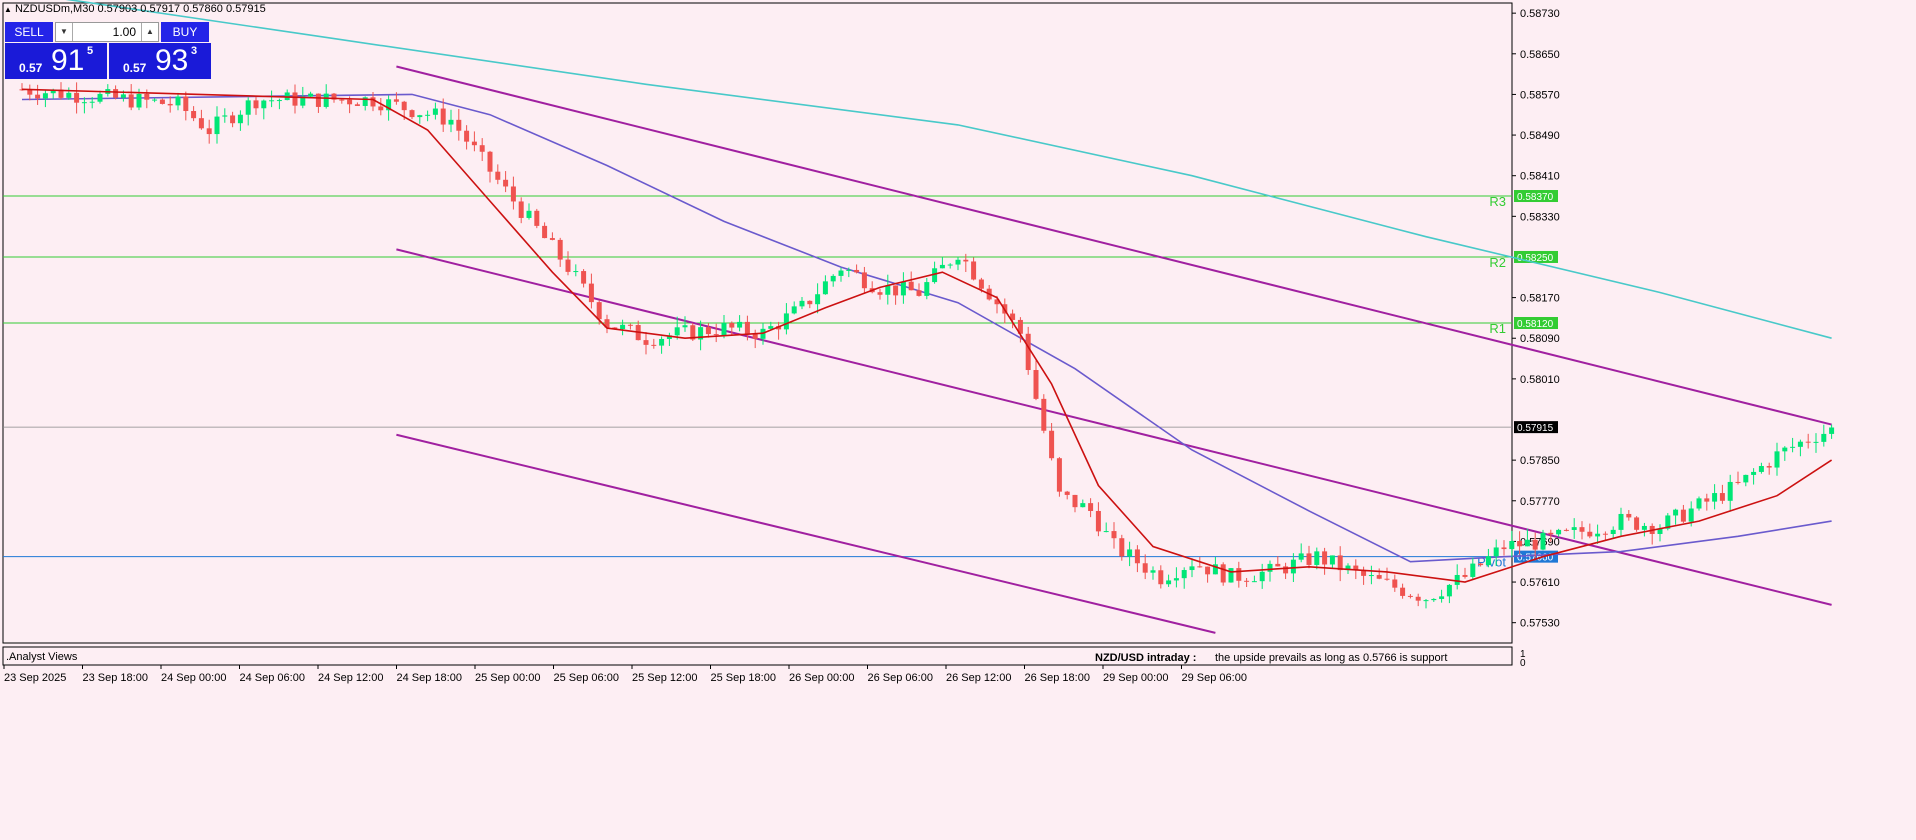 The image size is (1916, 840). What do you see at coordinates (149, 32) in the screenshot?
I see `lot-increase-icon: ▲` at bounding box center [149, 32].